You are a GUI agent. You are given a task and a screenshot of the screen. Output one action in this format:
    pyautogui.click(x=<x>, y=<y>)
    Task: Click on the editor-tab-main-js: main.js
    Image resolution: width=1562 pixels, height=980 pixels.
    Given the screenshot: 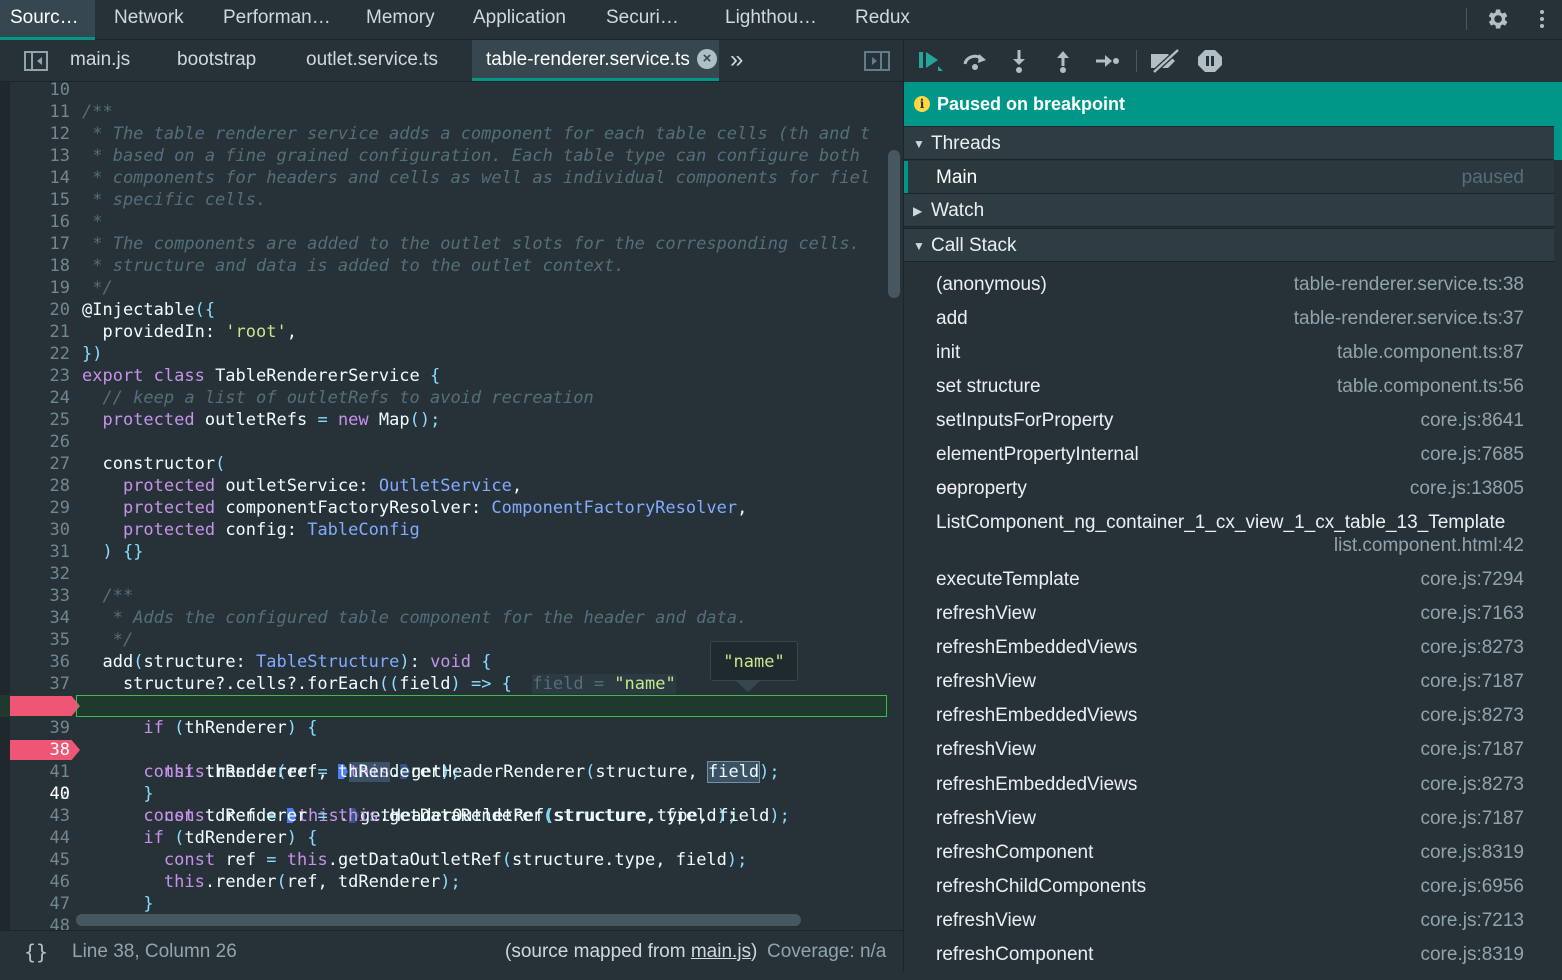 What is the action you would take?
    pyautogui.click(x=100, y=60)
    